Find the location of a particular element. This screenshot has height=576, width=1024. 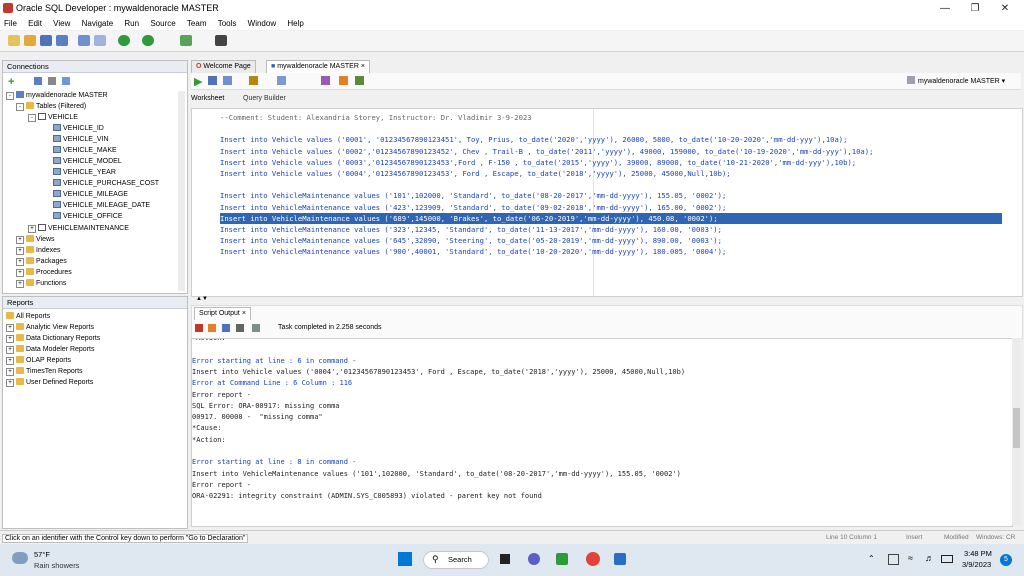

menu-edit: Edit is located at coordinates (35, 23).